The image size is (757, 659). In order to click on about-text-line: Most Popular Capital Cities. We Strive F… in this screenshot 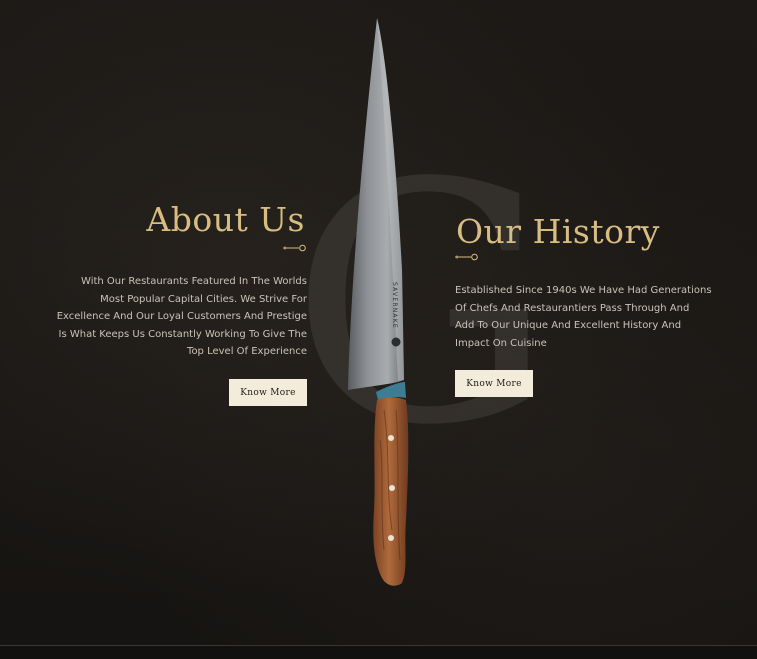, I will do `click(203, 299)`.